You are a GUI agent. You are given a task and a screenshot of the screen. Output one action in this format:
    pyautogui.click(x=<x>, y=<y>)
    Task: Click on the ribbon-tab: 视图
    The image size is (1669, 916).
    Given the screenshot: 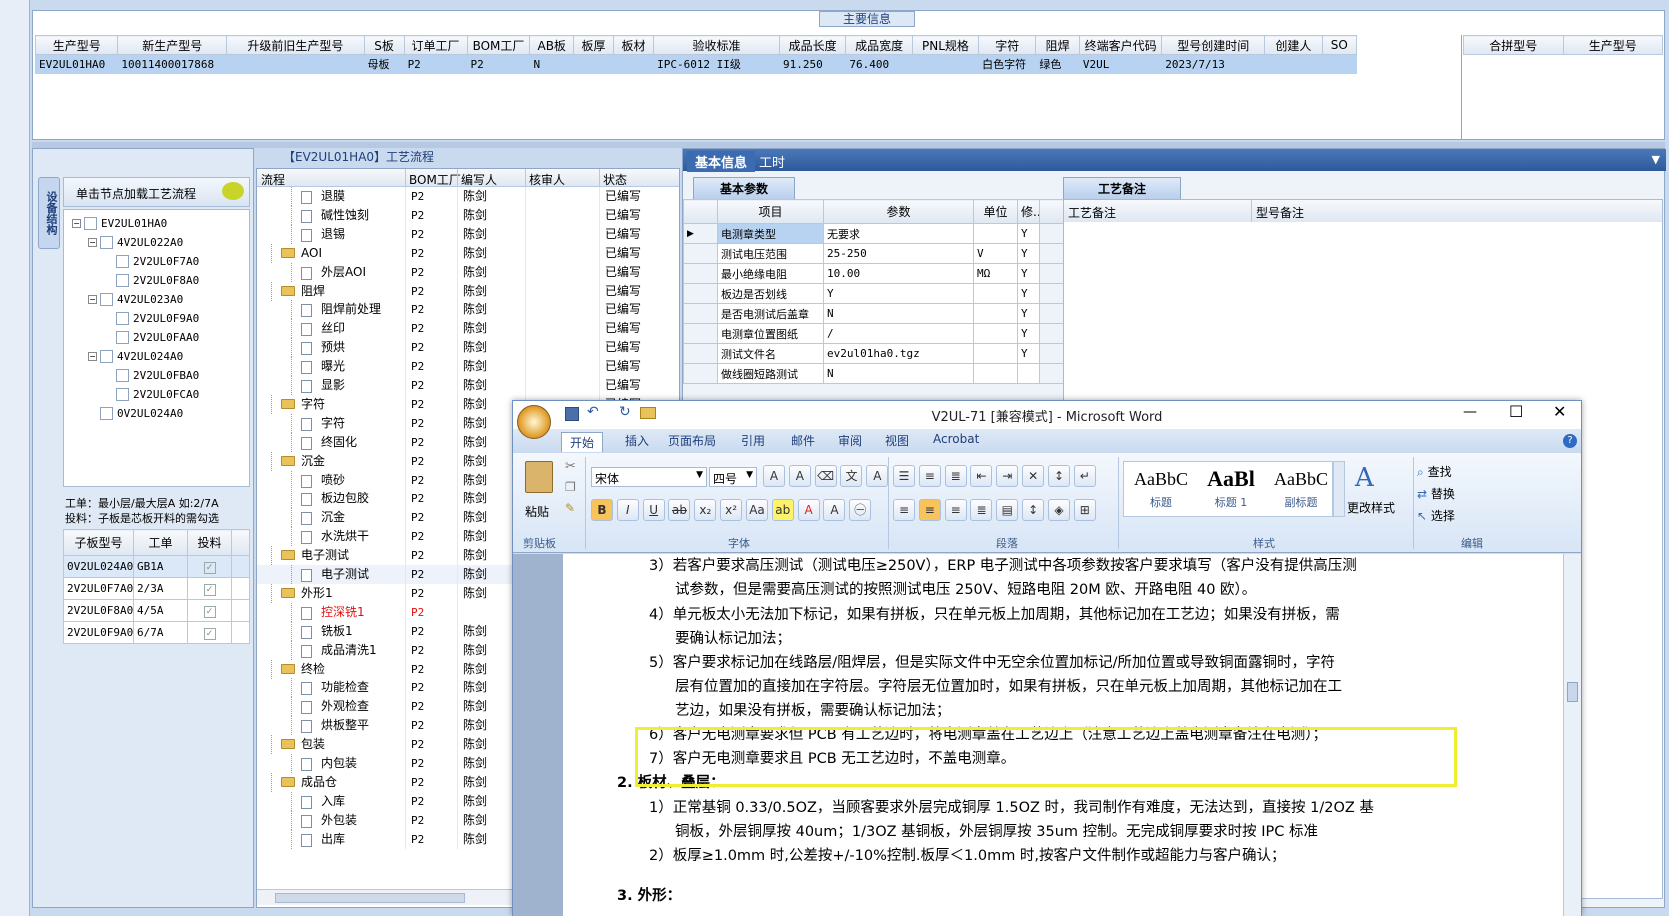 What is the action you would take?
    pyautogui.click(x=897, y=440)
    